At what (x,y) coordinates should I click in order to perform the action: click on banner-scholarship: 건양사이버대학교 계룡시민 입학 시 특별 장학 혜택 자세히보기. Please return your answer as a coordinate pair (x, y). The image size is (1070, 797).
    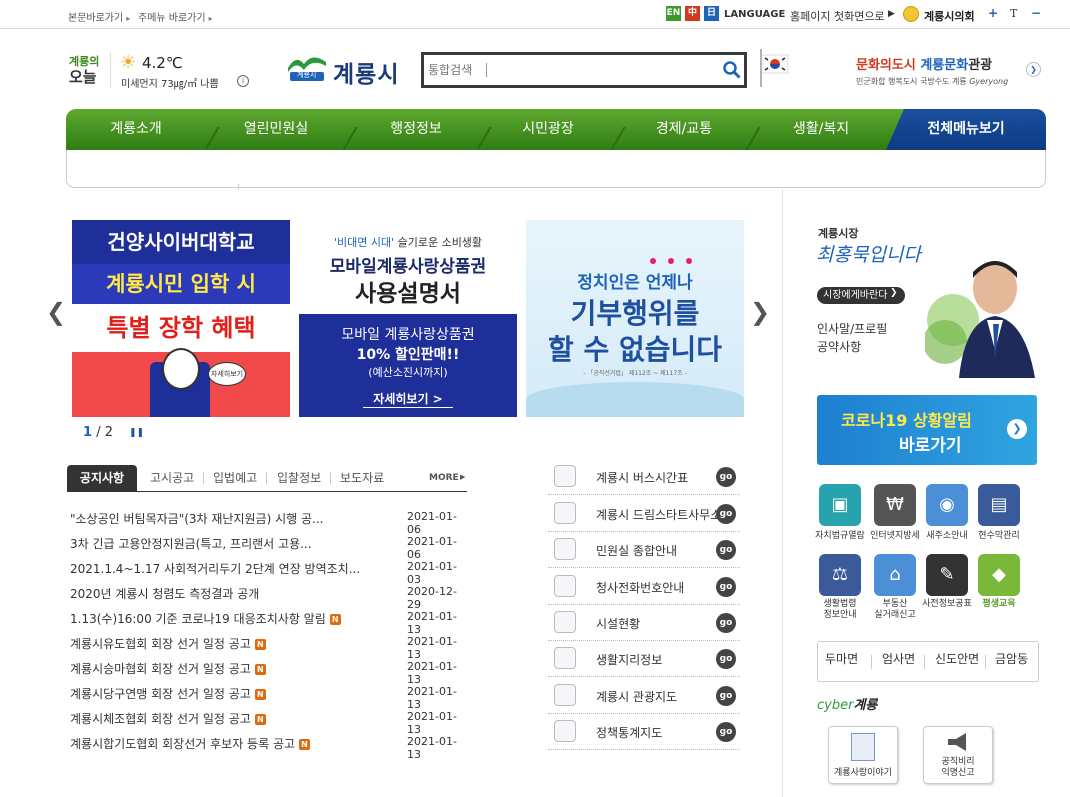
    Looking at the image, I should click on (181, 318).